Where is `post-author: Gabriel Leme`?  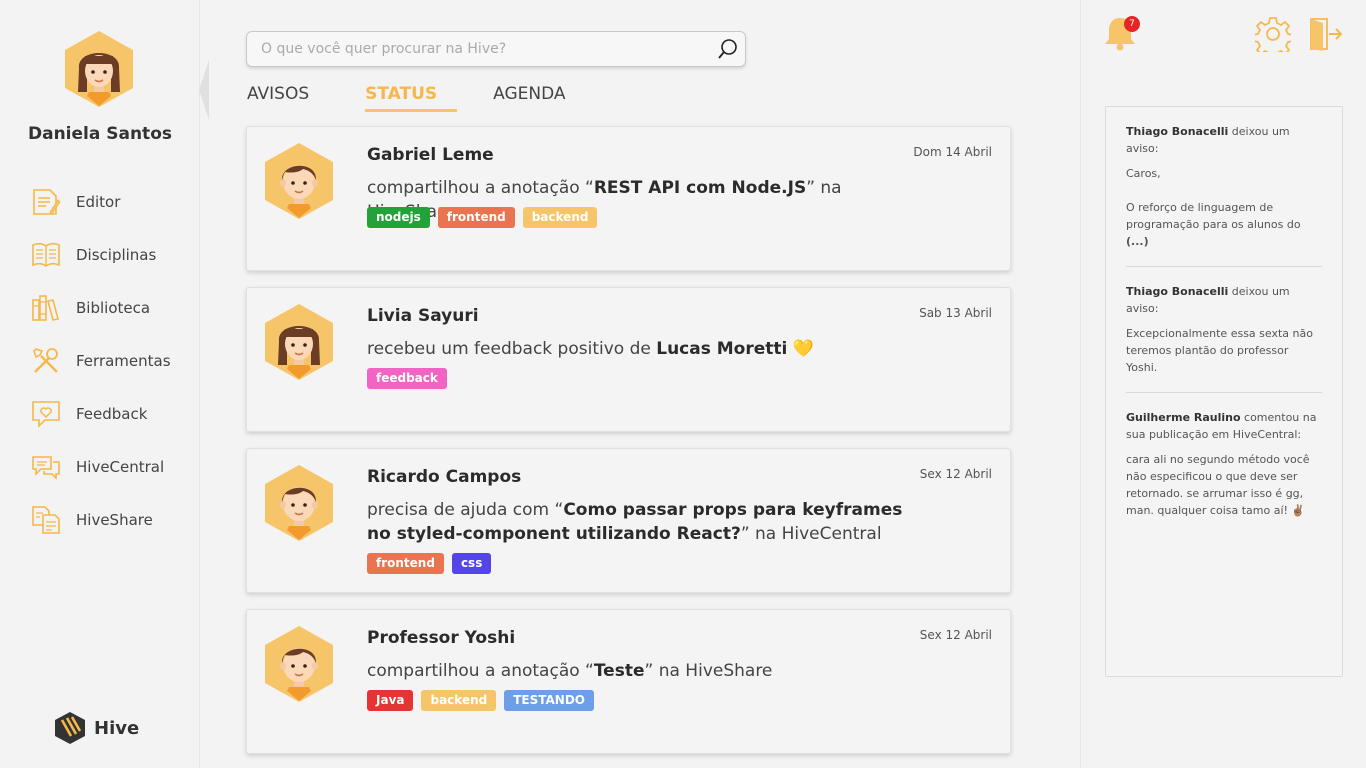 post-author: Gabriel Leme is located at coordinates (430, 155).